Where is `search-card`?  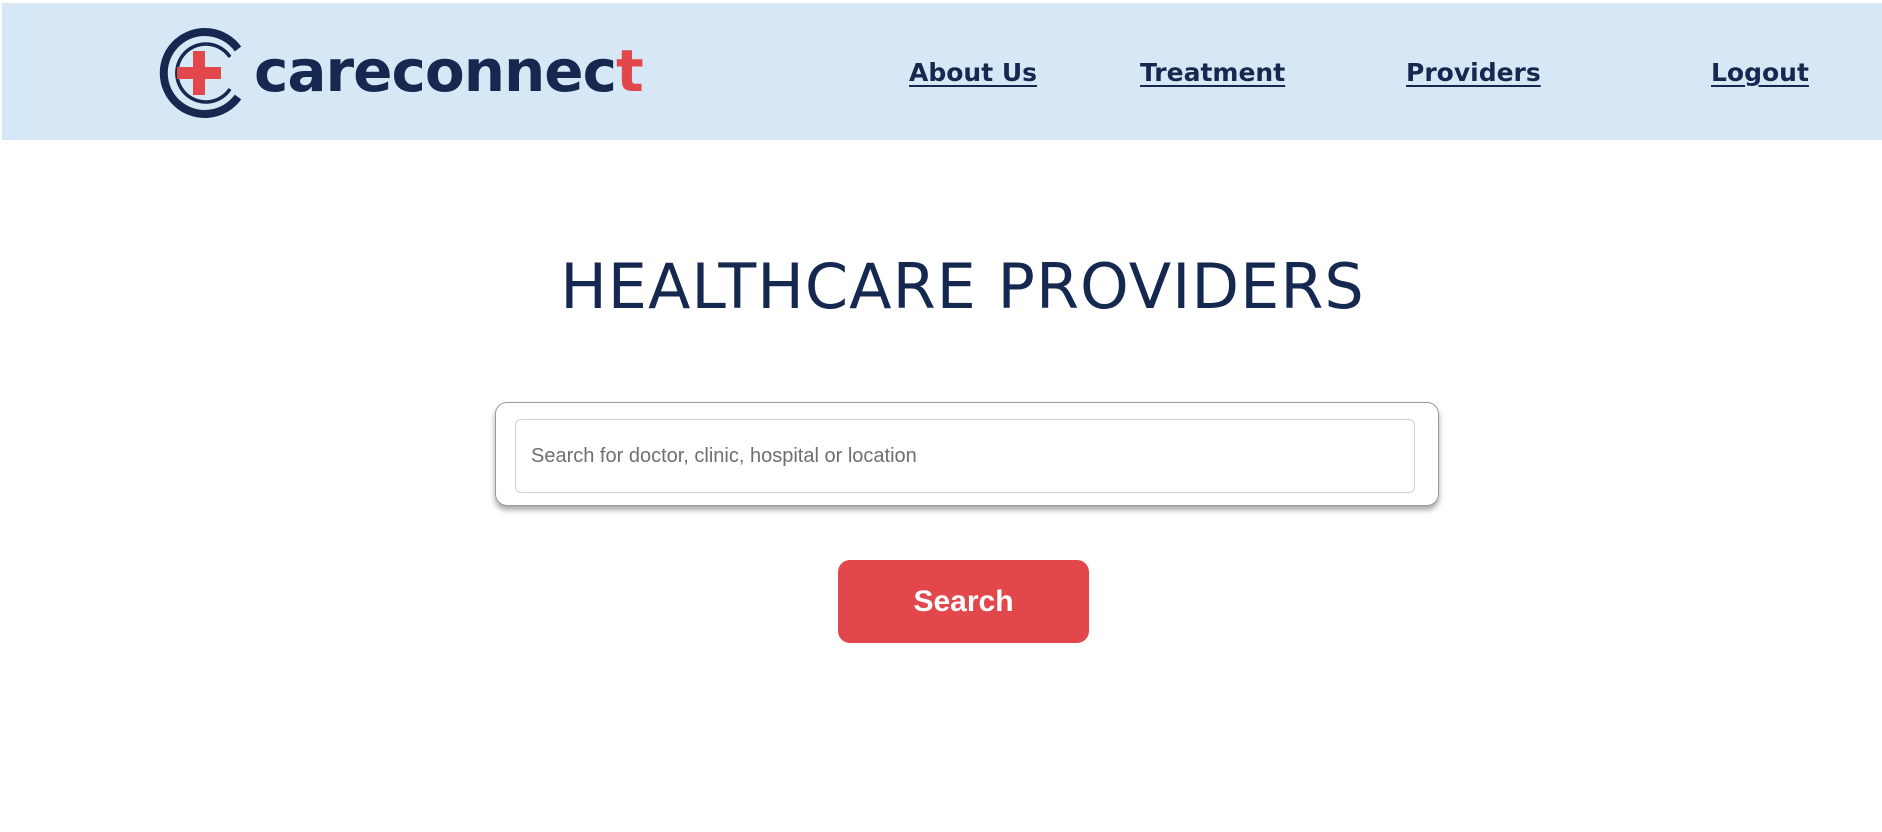
search-card is located at coordinates (967, 454).